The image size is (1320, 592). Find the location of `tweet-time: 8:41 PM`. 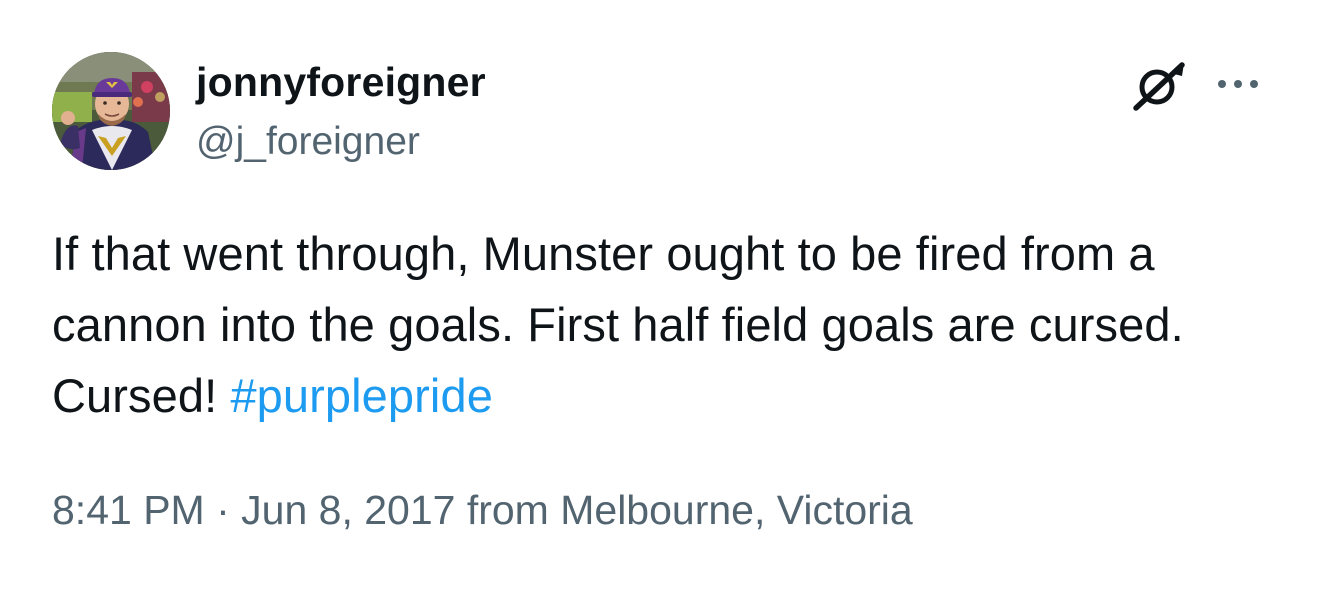

tweet-time: 8:41 PM is located at coordinates (128, 510).